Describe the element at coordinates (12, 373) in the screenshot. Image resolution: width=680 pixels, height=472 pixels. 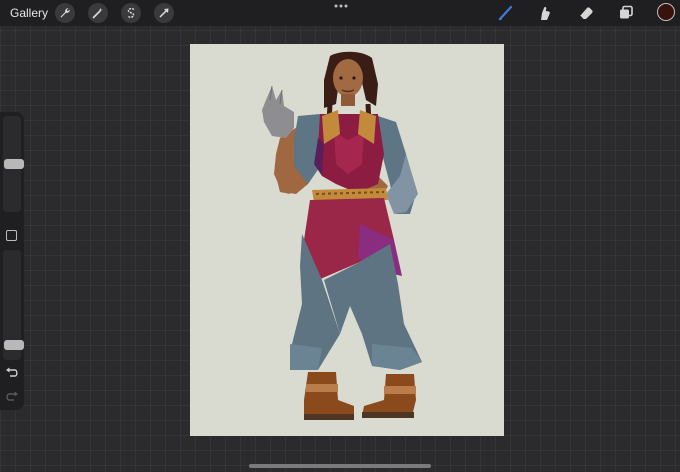
I see `undo-icon` at that location.